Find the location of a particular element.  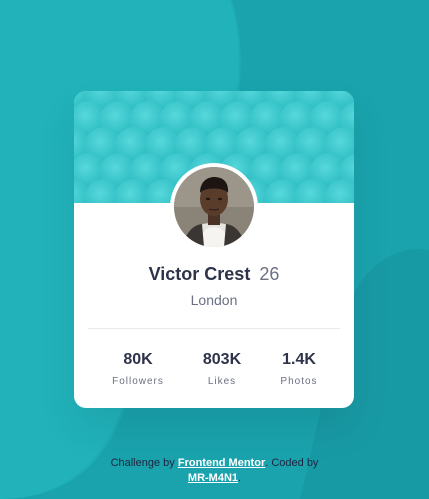

profile-age: 26 is located at coordinates (269, 274).